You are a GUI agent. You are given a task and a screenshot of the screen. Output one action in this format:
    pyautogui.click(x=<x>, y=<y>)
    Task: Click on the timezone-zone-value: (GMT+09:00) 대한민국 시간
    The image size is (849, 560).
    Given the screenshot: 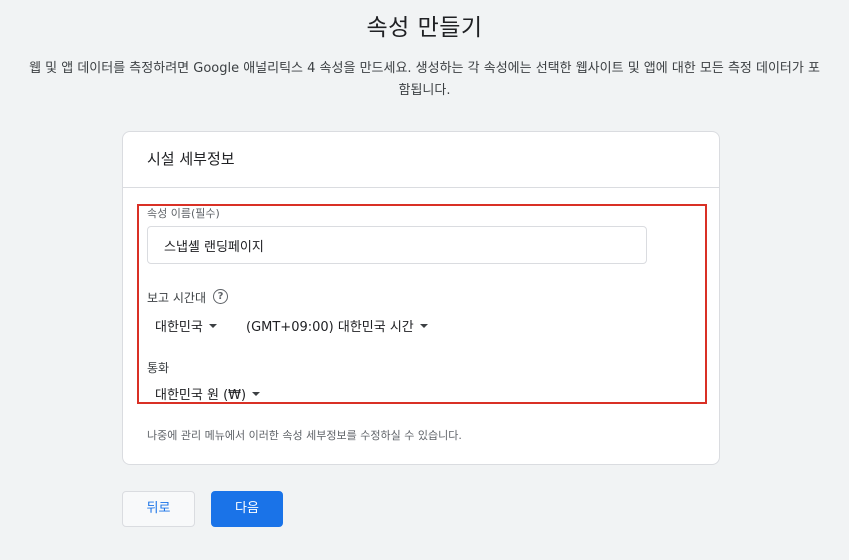 What is the action you would take?
    pyautogui.click(x=330, y=327)
    